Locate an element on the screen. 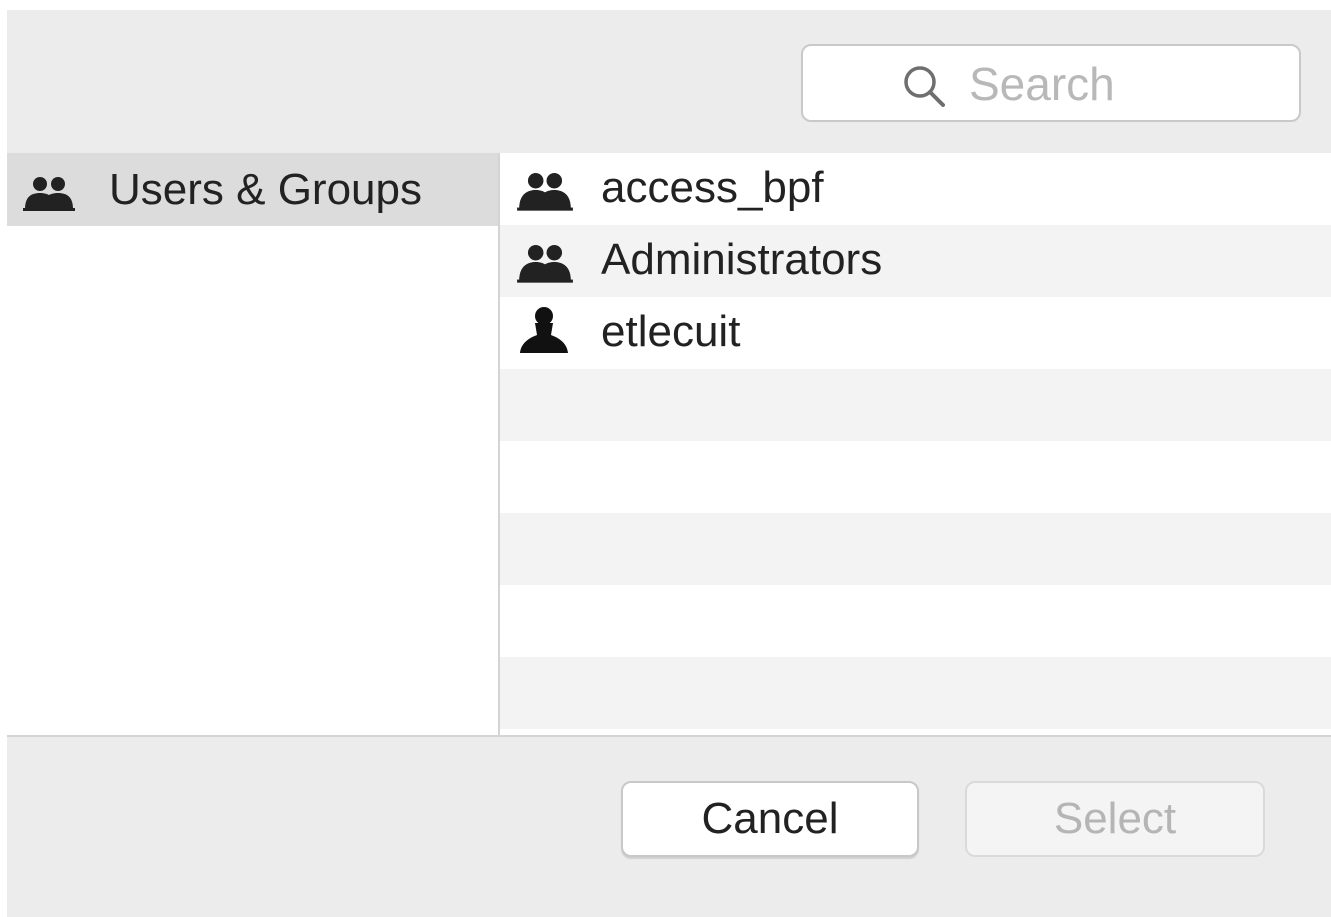 The width and height of the screenshot is (1331, 917). search-input is located at coordinates (1129, 84).